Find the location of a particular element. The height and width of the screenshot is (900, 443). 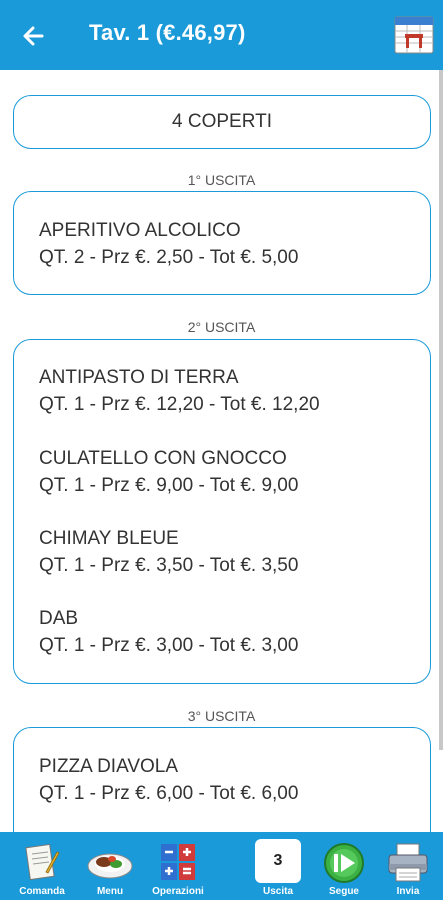

item-name: CHIMAY BLEUE is located at coordinates (109, 539).